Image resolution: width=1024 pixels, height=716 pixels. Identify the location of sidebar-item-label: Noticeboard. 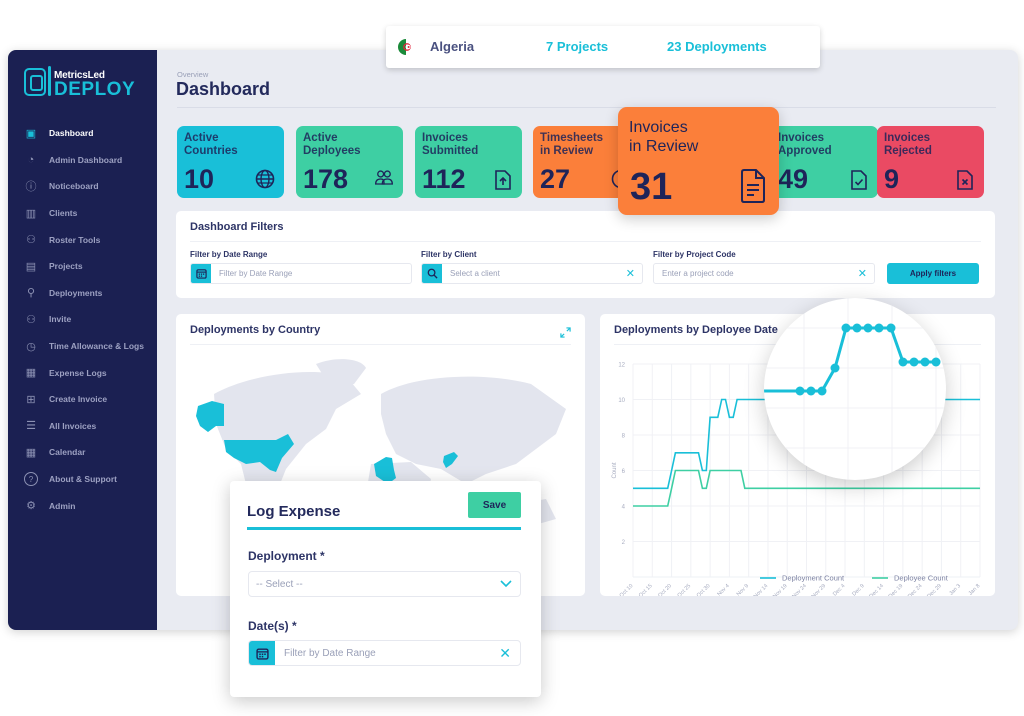
(74, 186).